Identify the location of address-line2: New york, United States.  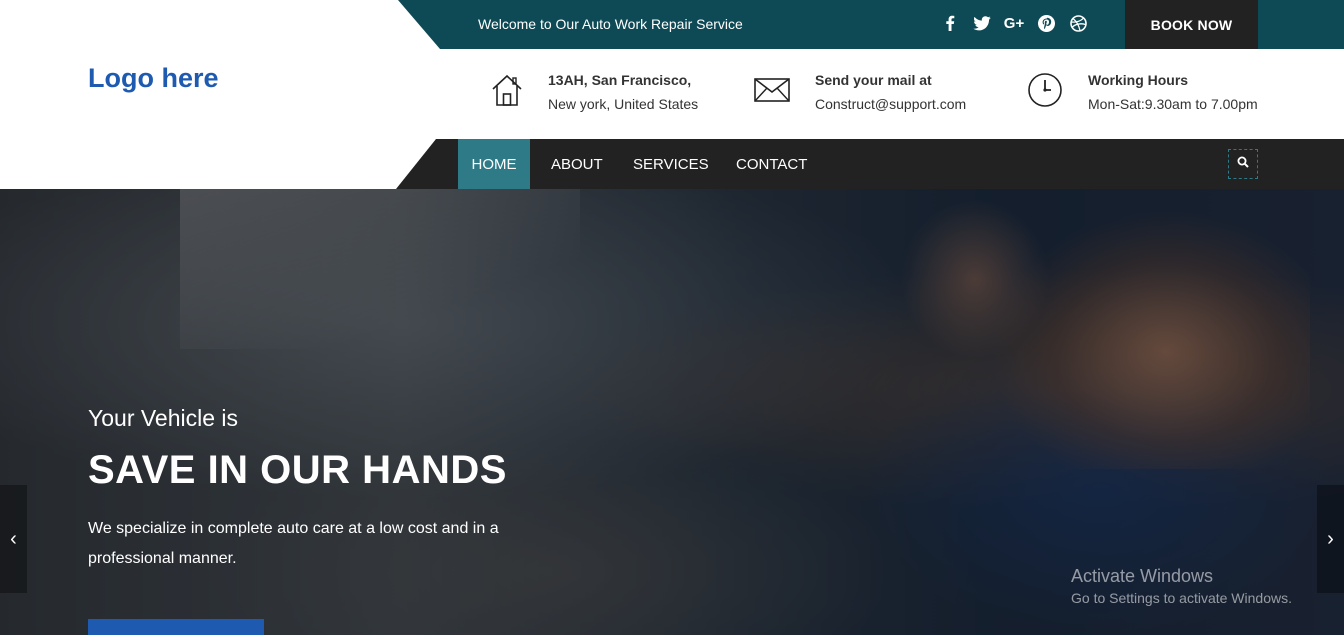
(623, 104).